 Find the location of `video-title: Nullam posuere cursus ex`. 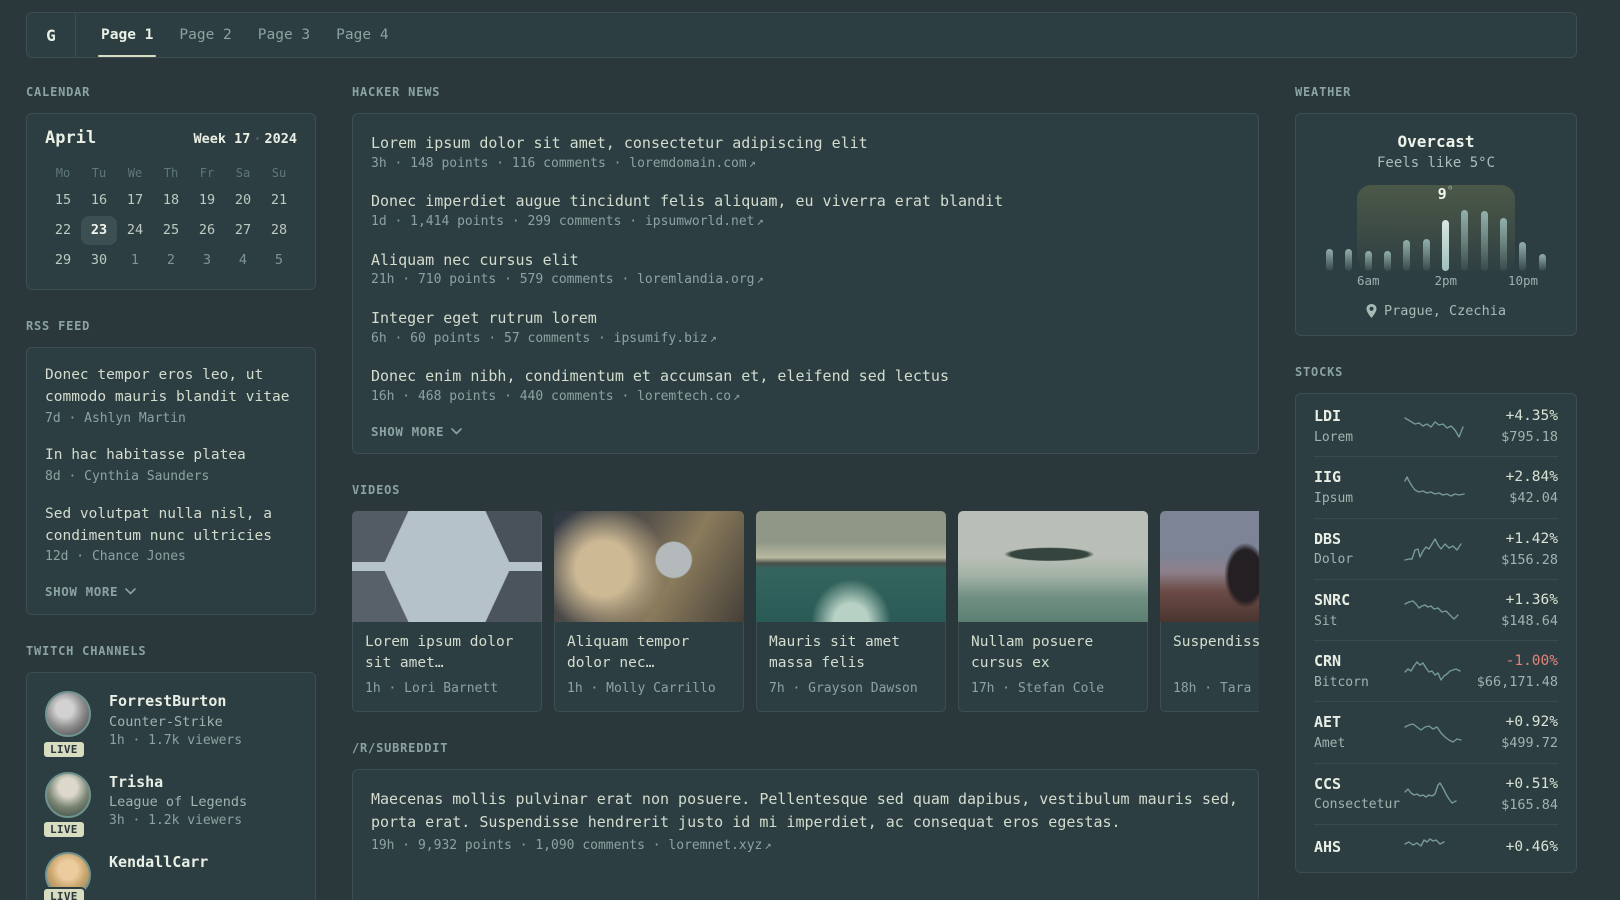

video-title: Nullam posuere cursus ex is located at coordinates (1053, 653).